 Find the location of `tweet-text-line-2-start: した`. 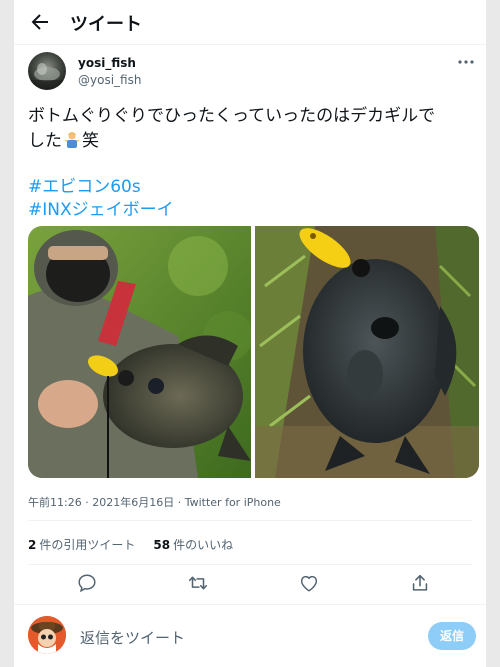

tweet-text-line-2-start: した is located at coordinates (45, 141).